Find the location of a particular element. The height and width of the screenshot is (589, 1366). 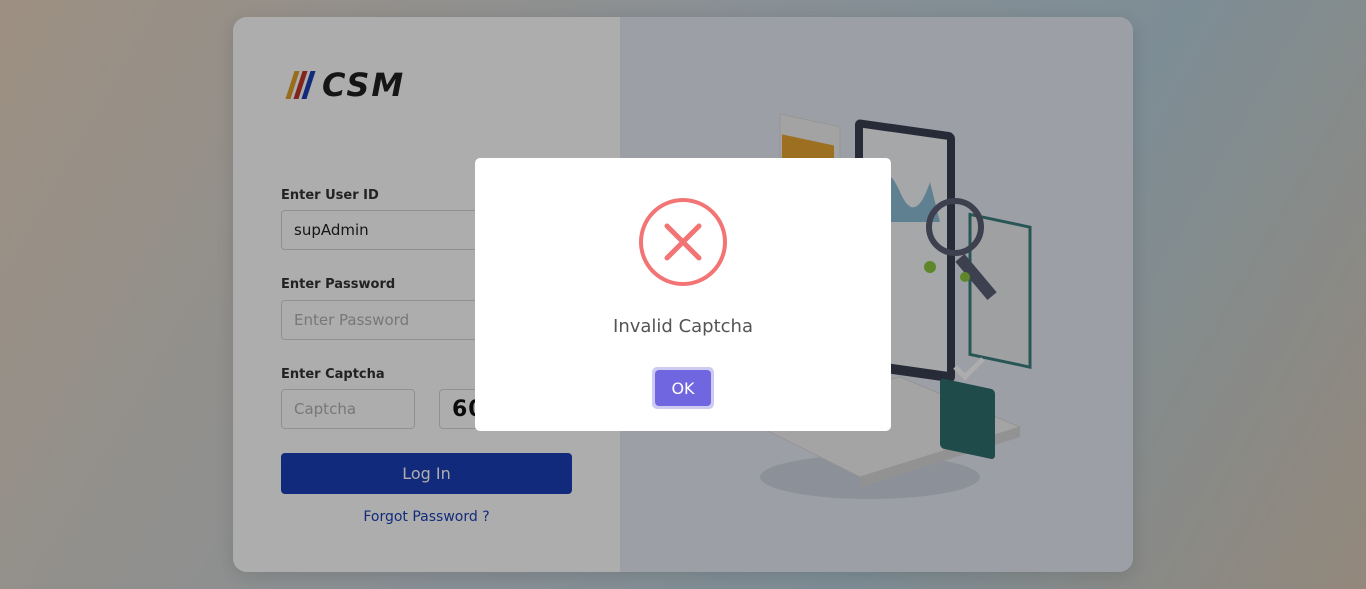

ok-button: OK is located at coordinates (683, 388).